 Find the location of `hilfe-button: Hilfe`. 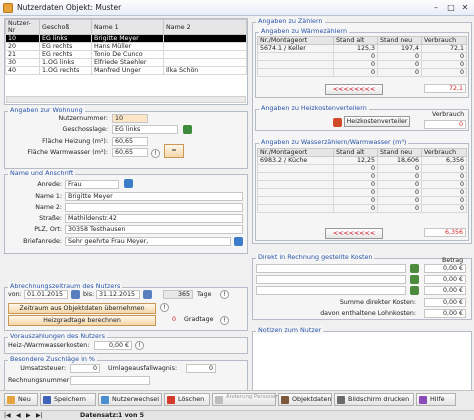

hilfe-button: Hilfe is located at coordinates (436, 399).